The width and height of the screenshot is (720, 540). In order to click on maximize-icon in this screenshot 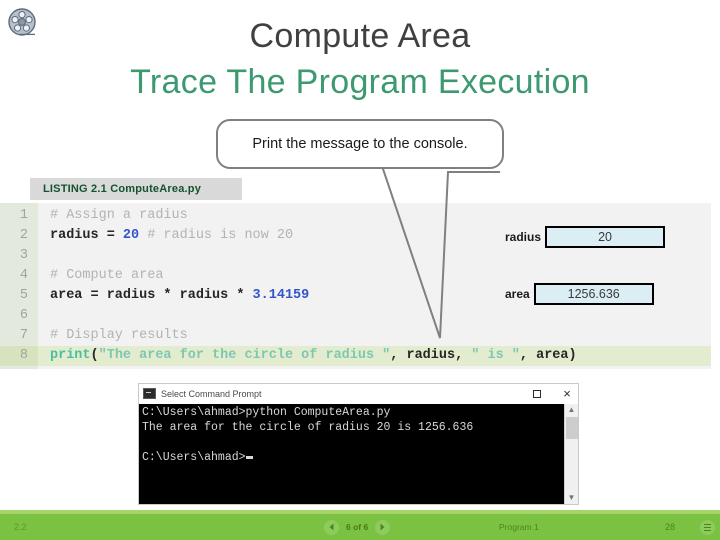, I will do `click(537, 394)`.